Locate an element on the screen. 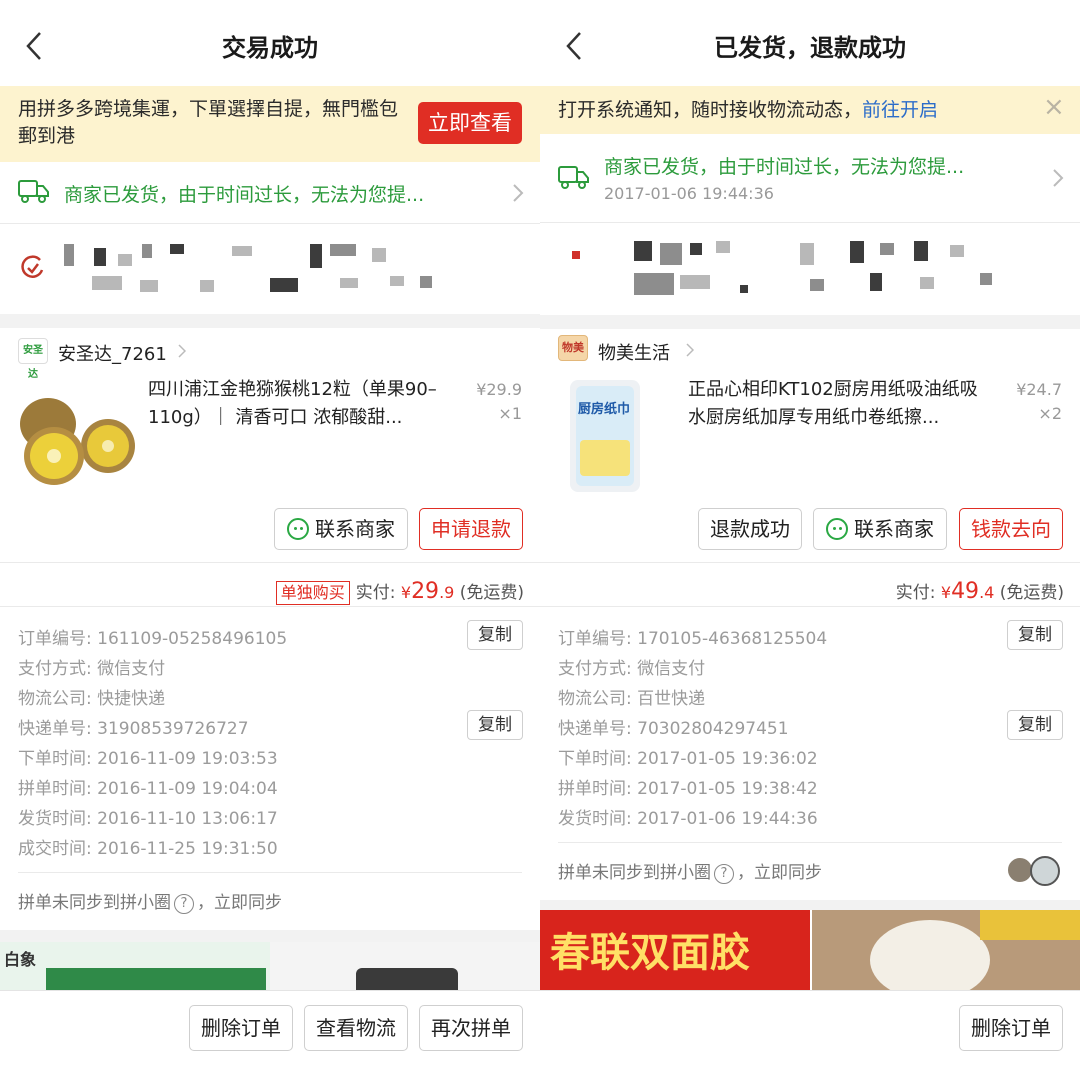  payment-summary: 实付: ¥49.4 (免运费) is located at coordinates (979, 591).